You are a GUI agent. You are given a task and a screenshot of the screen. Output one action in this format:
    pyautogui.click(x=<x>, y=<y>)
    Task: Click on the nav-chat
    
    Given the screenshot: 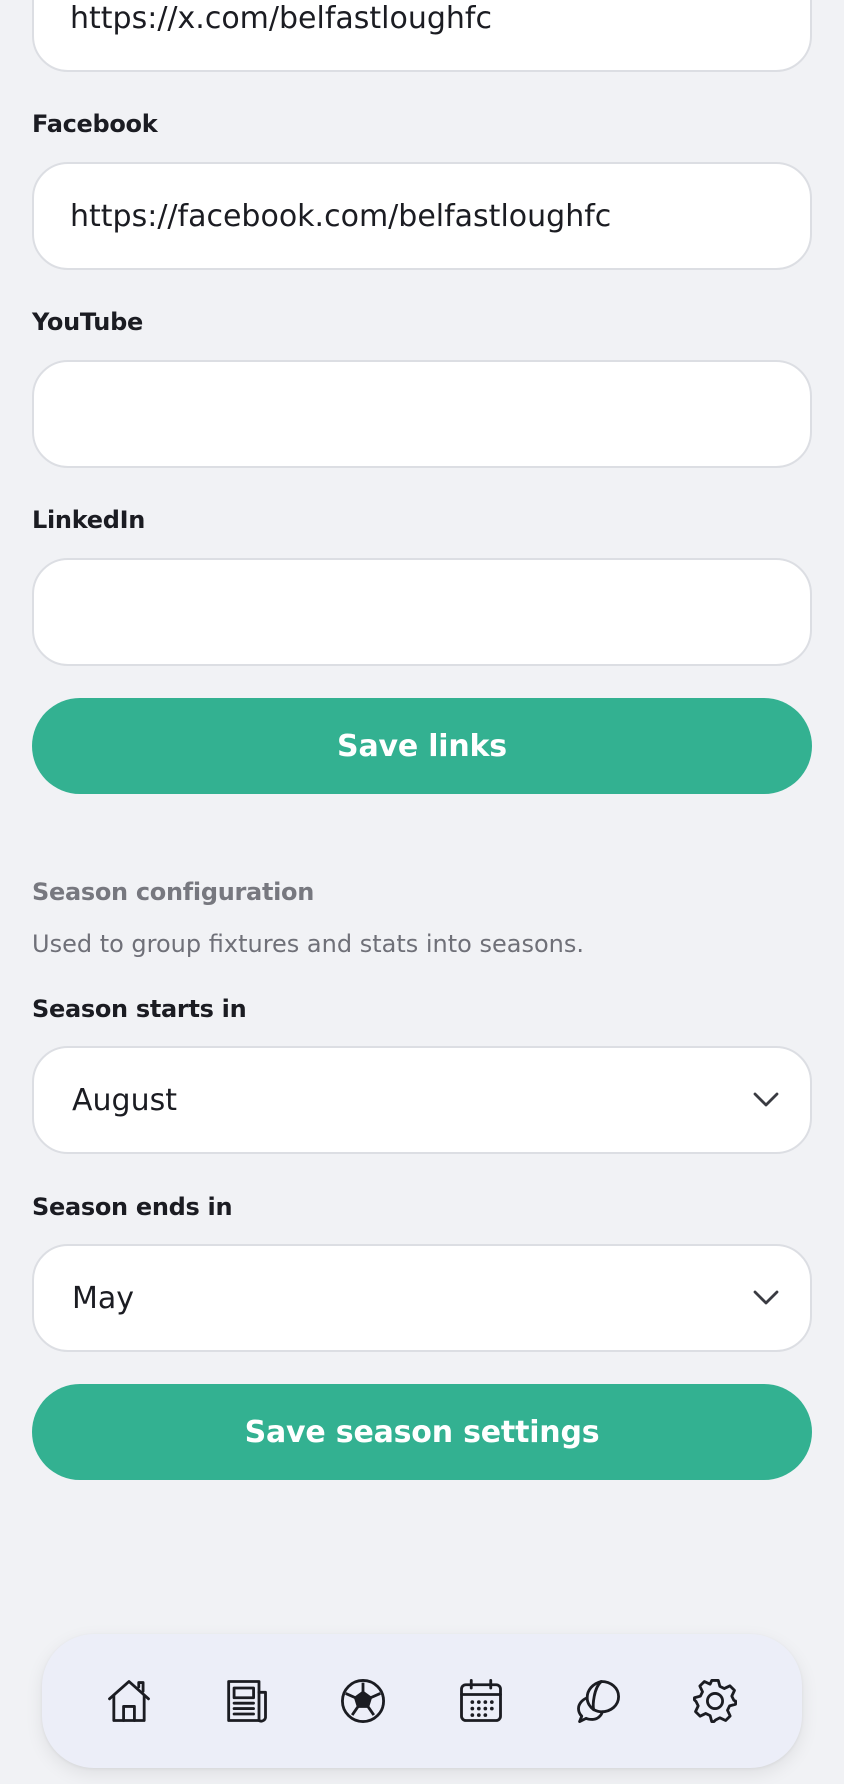 What is the action you would take?
    pyautogui.click(x=598, y=1701)
    